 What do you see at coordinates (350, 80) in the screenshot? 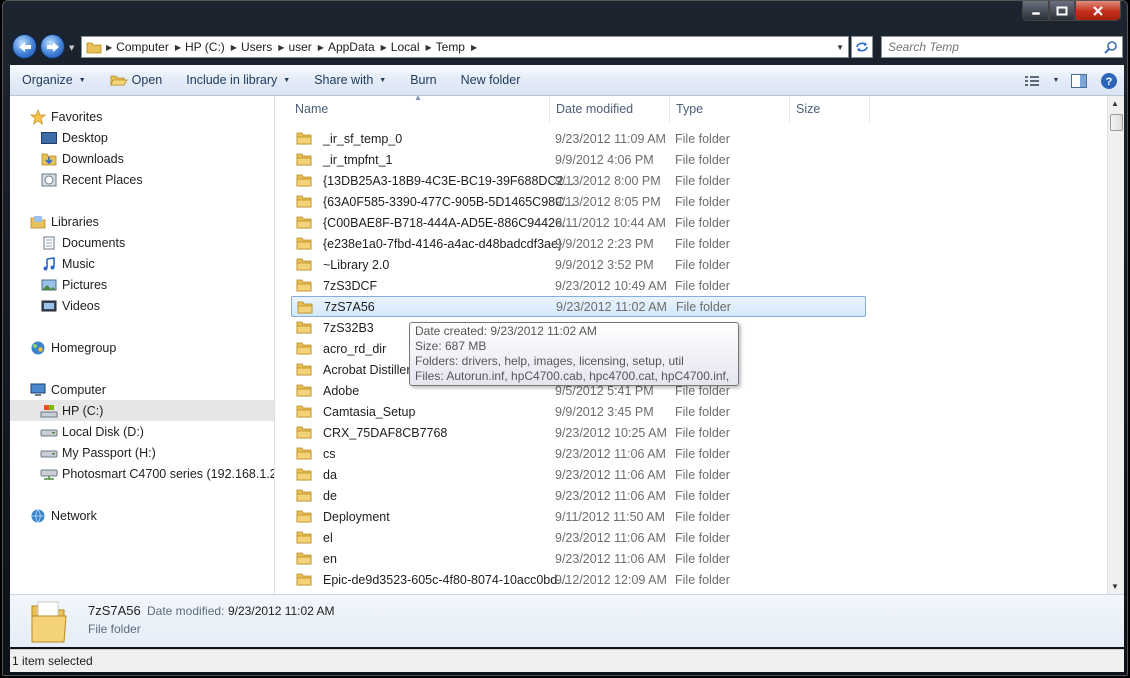
I see `share-with-button: Share with ▼` at bounding box center [350, 80].